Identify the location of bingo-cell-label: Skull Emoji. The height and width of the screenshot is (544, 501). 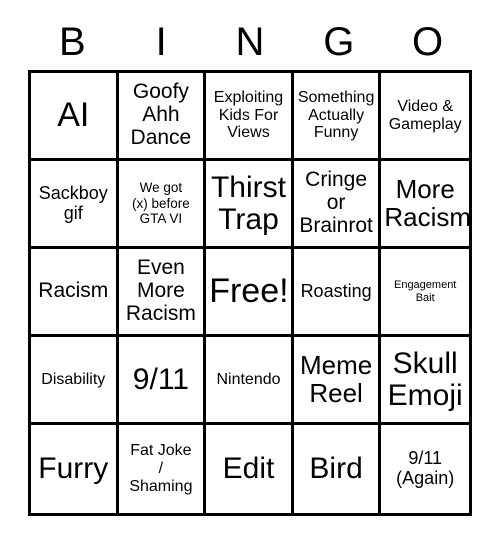
(425, 379).